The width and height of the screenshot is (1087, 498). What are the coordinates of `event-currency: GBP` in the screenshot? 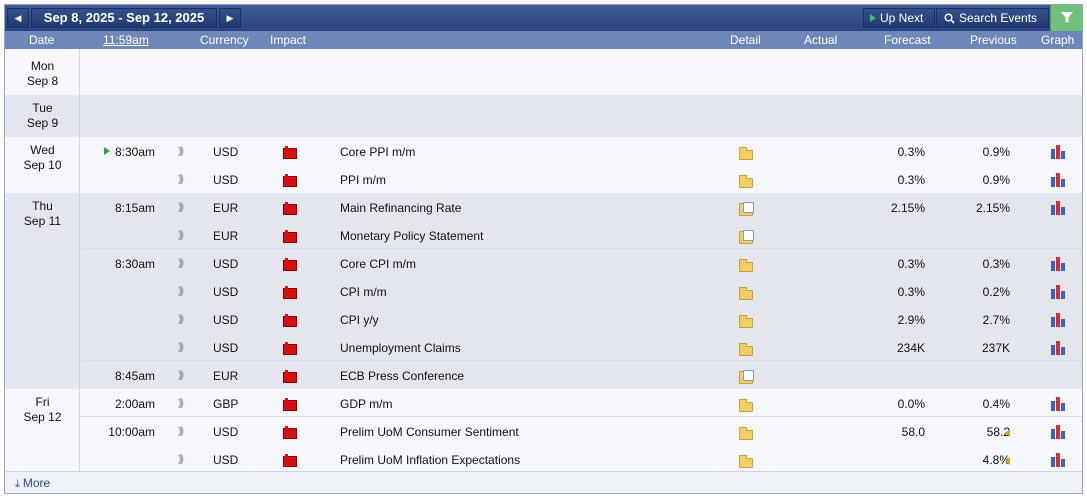 It's located at (226, 404).